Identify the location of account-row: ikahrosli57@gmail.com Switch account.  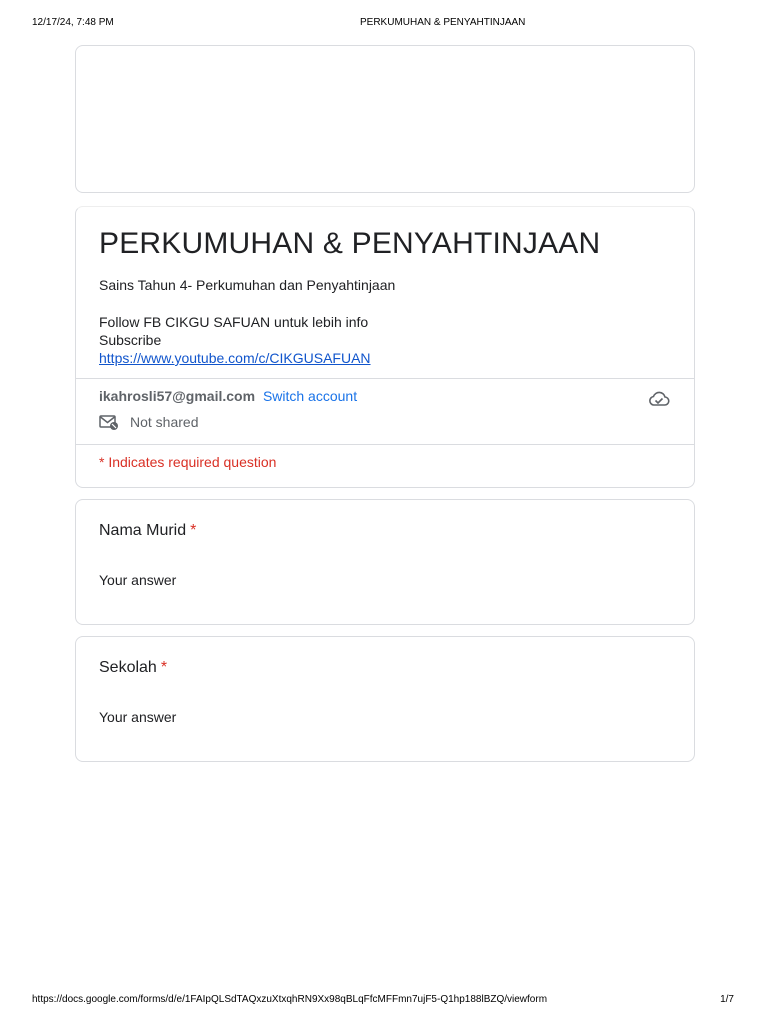
(228, 396).